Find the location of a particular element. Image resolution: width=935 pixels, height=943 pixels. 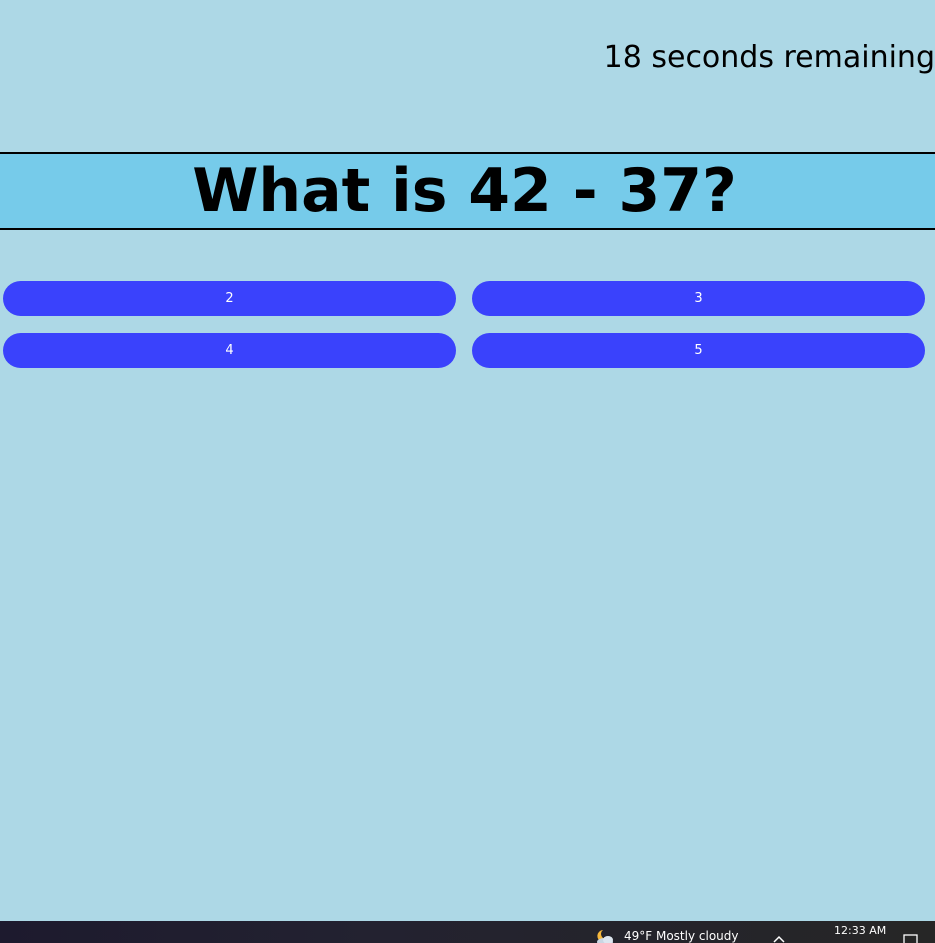

answer-grid: 2 3 4 5 is located at coordinates (464, 324).